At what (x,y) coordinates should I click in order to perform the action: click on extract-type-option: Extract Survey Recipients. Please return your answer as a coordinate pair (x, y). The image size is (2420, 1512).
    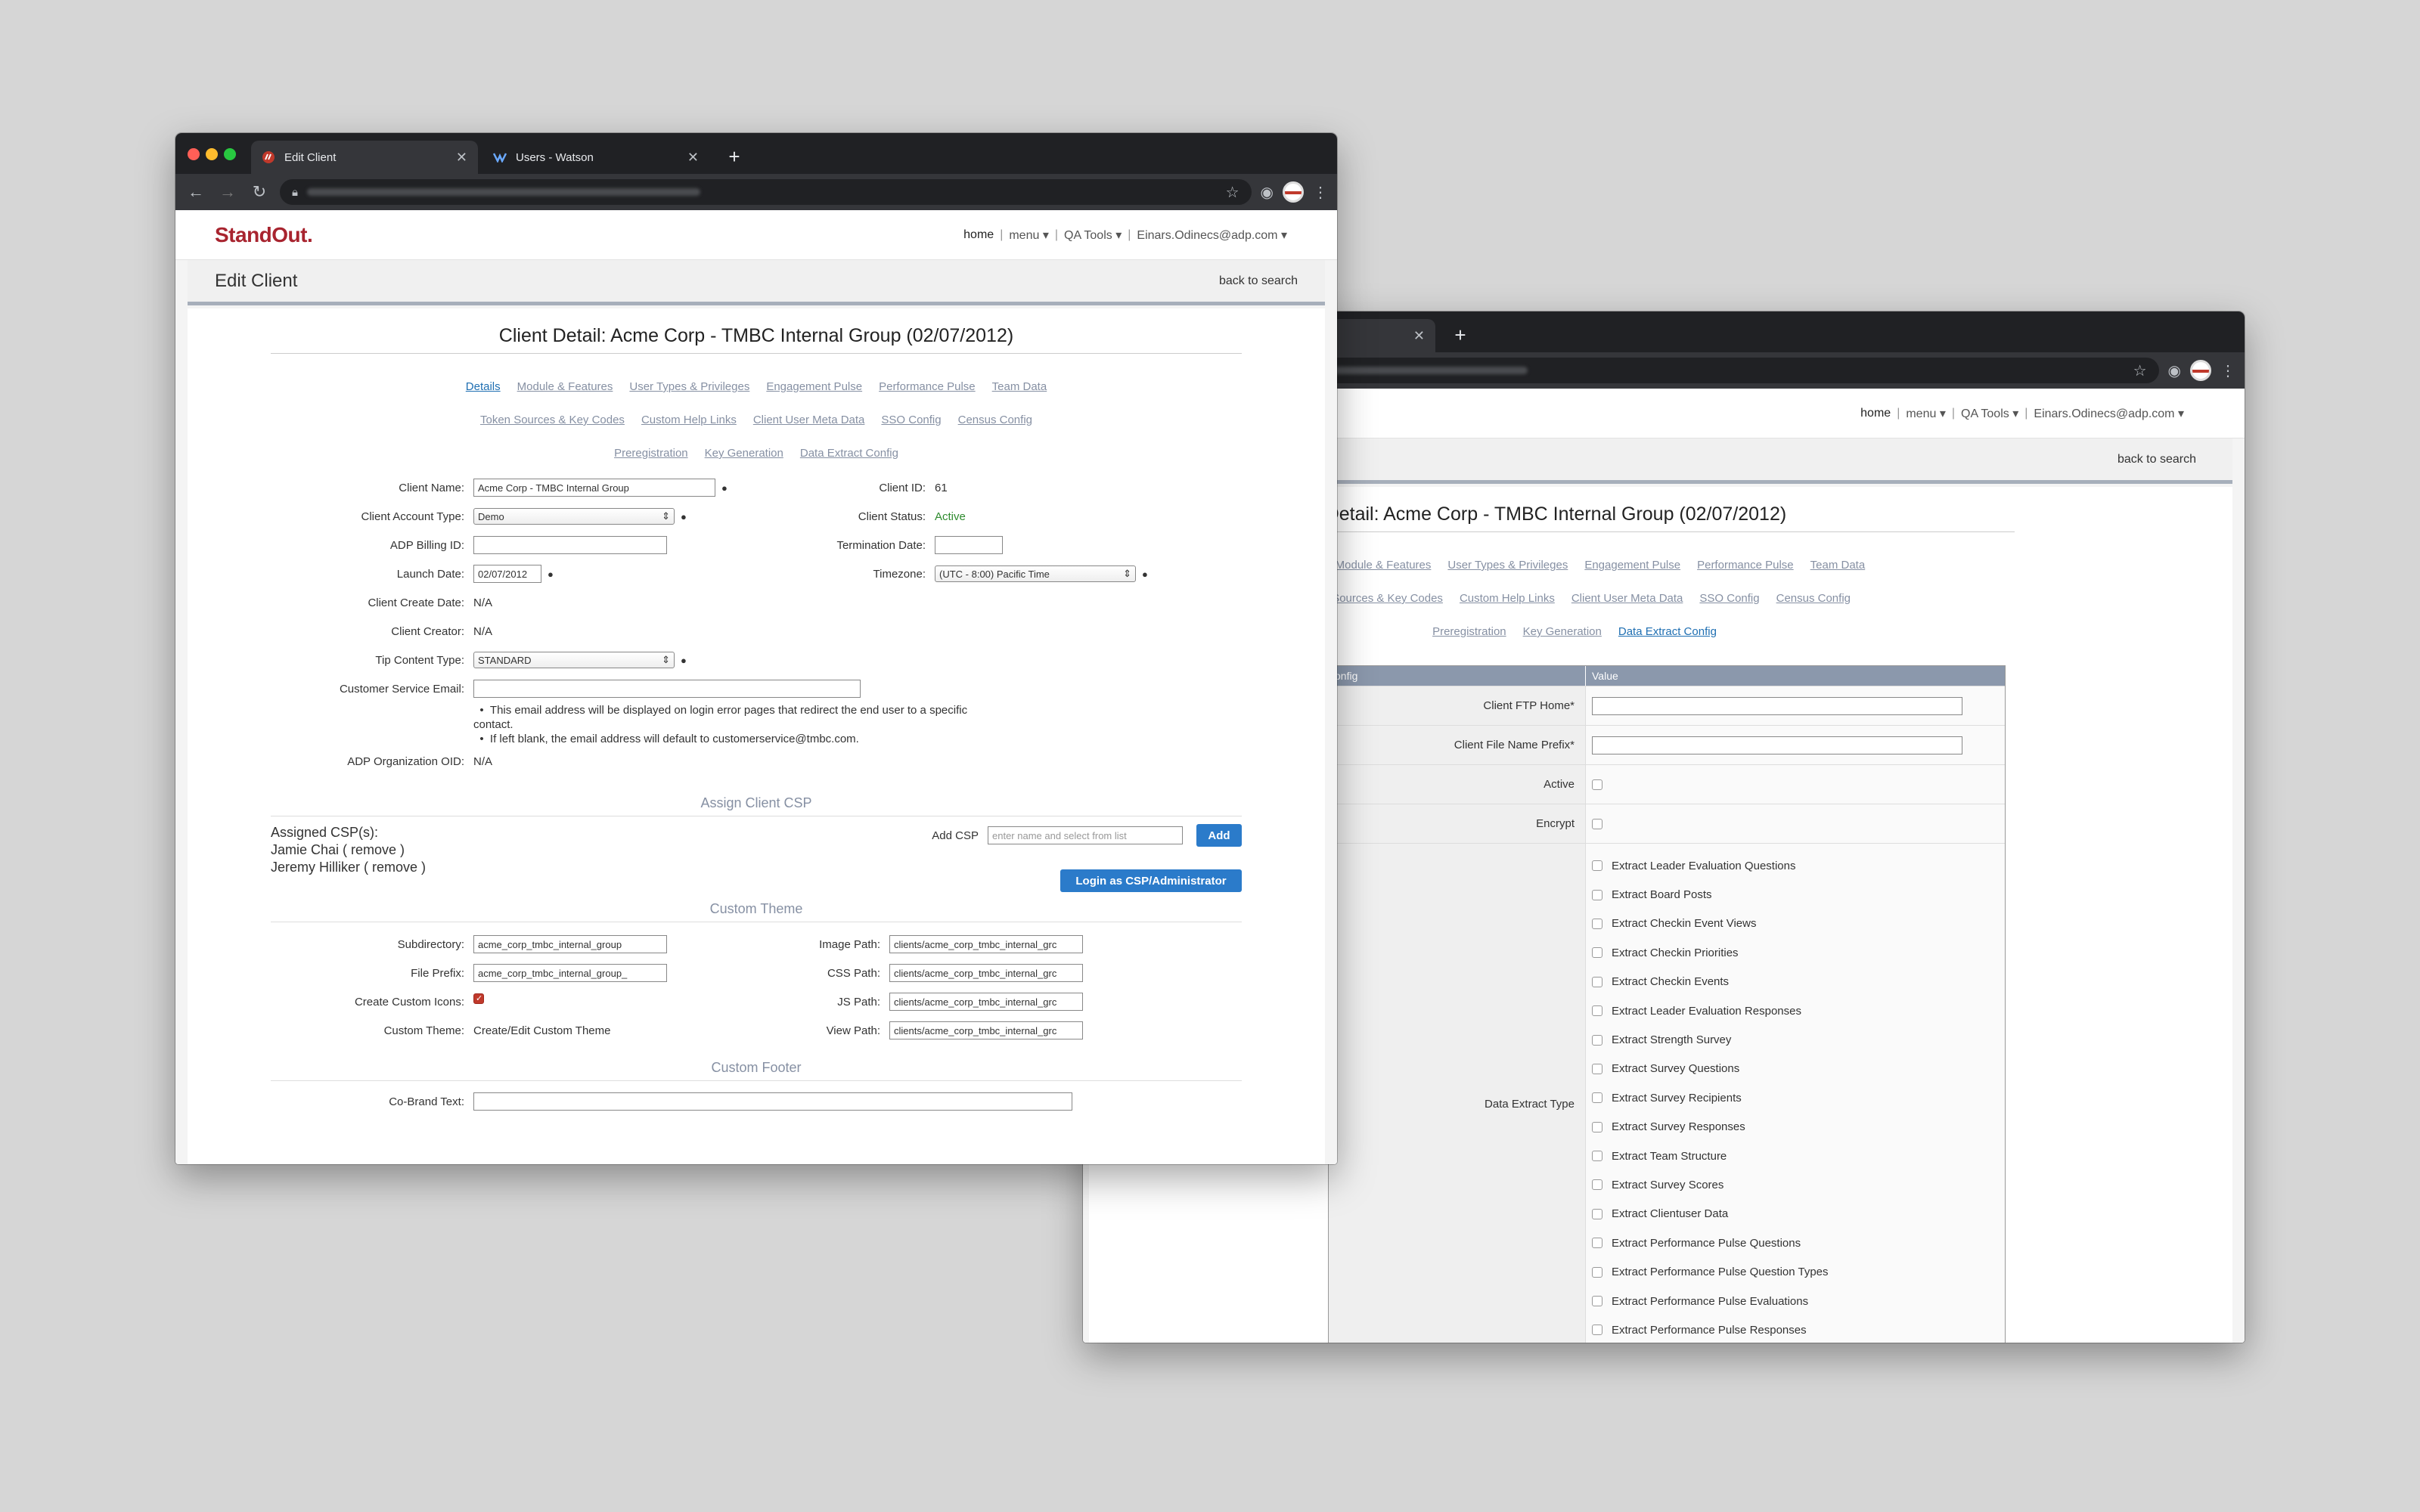
    Looking at the image, I should click on (1710, 1097).